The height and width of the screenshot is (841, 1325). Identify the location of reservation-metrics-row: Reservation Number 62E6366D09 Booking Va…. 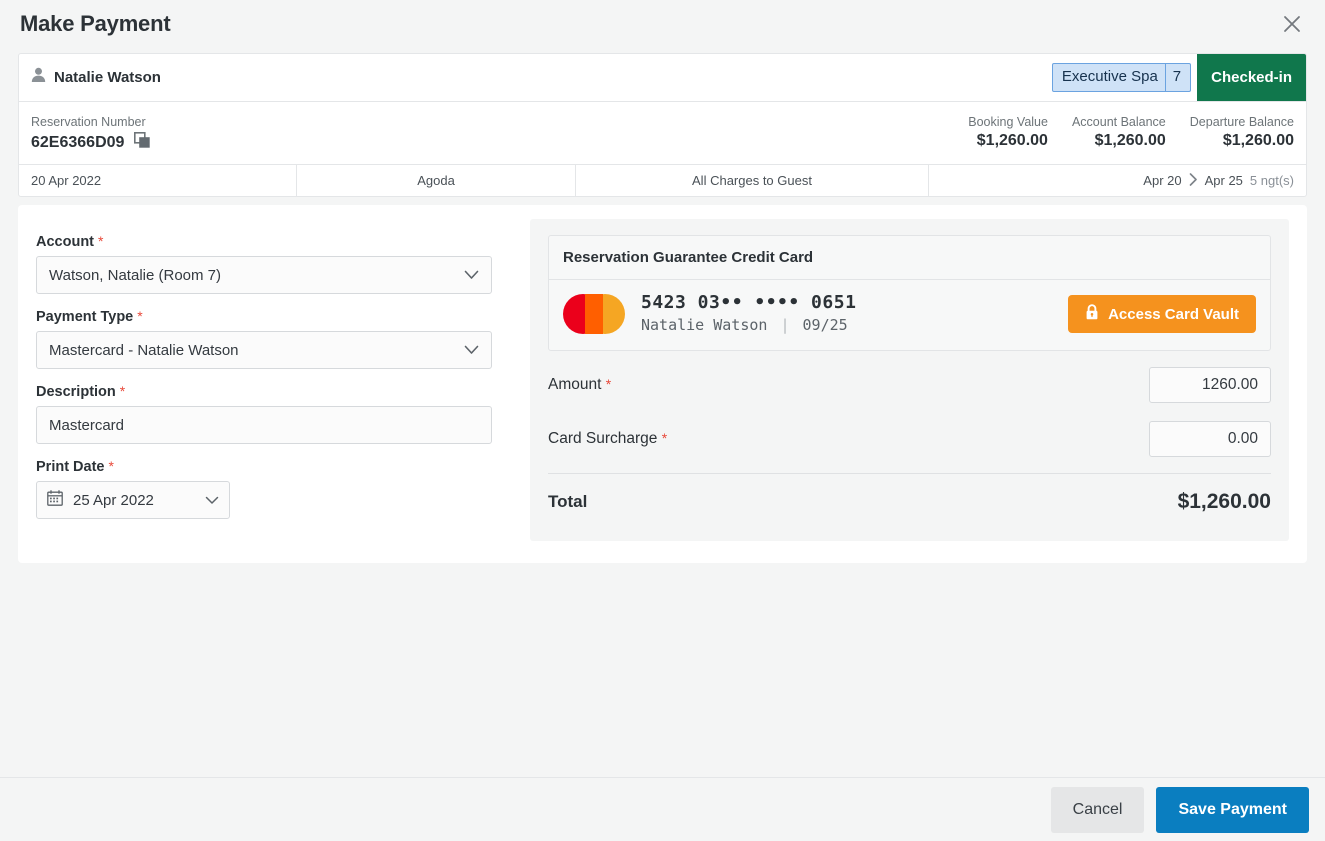
(662, 133).